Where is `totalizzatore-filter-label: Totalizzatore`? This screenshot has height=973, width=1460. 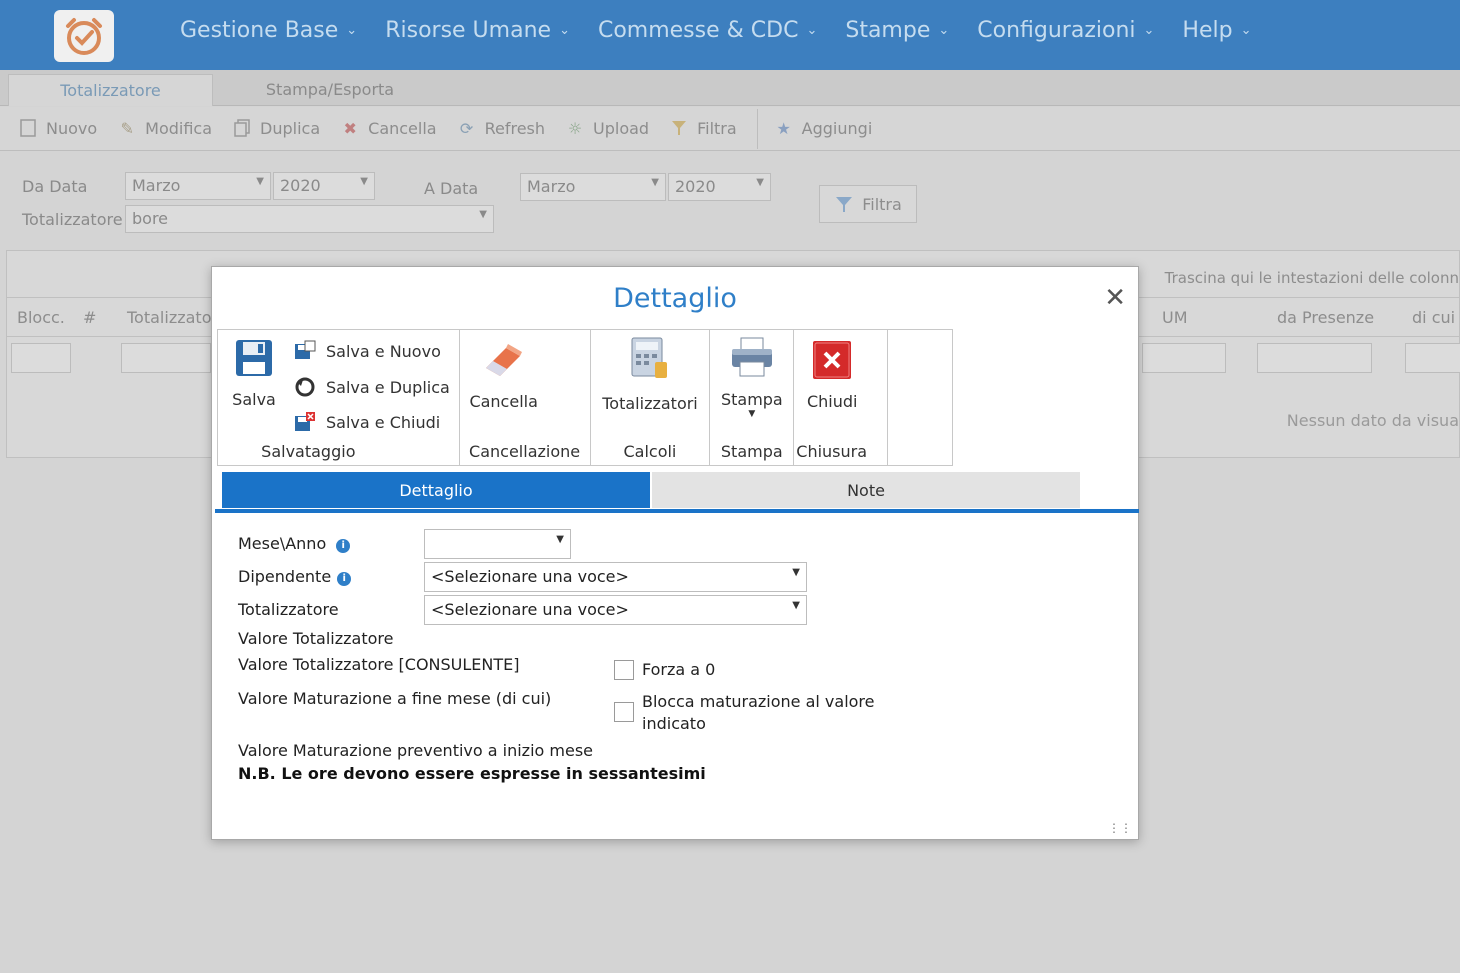 totalizzatore-filter-label: Totalizzatore is located at coordinates (72, 219).